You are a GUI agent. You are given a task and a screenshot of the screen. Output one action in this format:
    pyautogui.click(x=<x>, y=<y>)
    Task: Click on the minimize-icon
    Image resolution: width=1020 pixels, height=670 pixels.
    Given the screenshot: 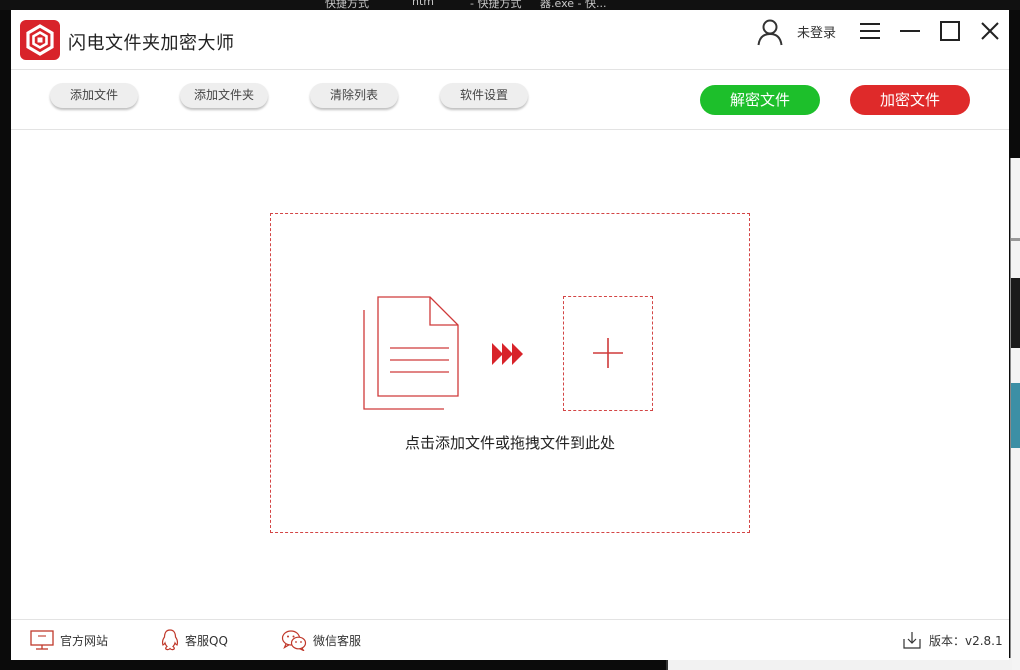 What is the action you would take?
    pyautogui.click(x=910, y=31)
    